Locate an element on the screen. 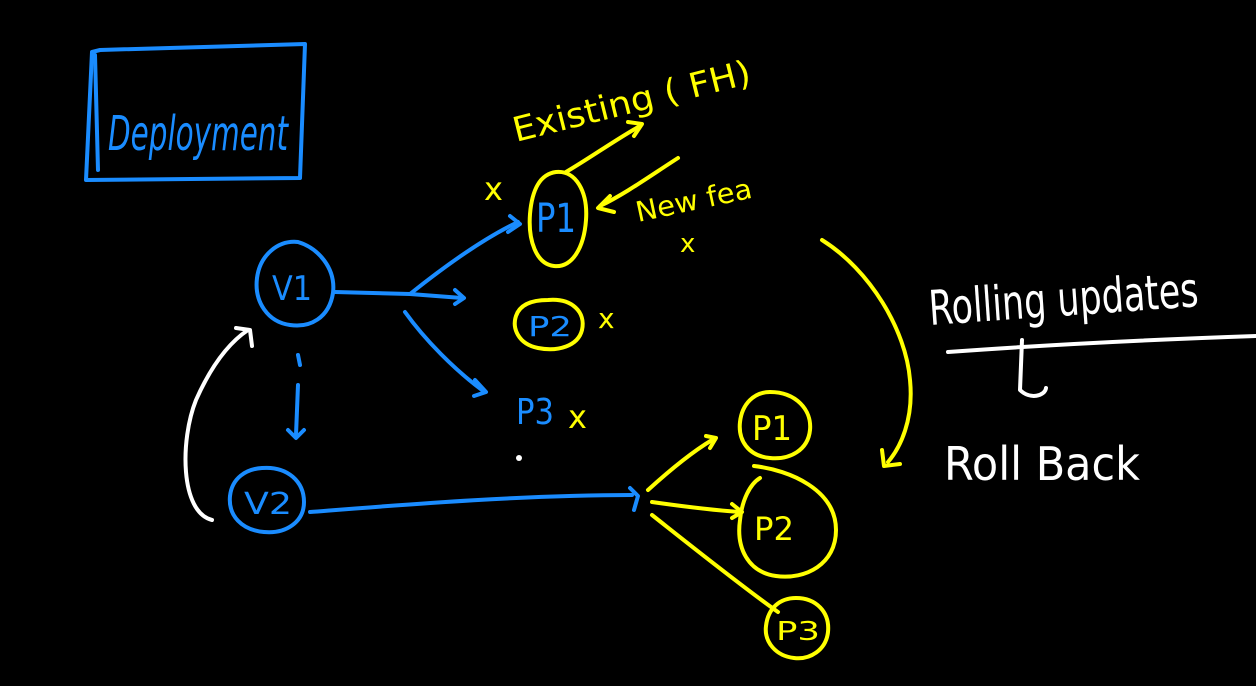 The image size is (1256, 686). v1-v2-dash is located at coordinates (299, 360).